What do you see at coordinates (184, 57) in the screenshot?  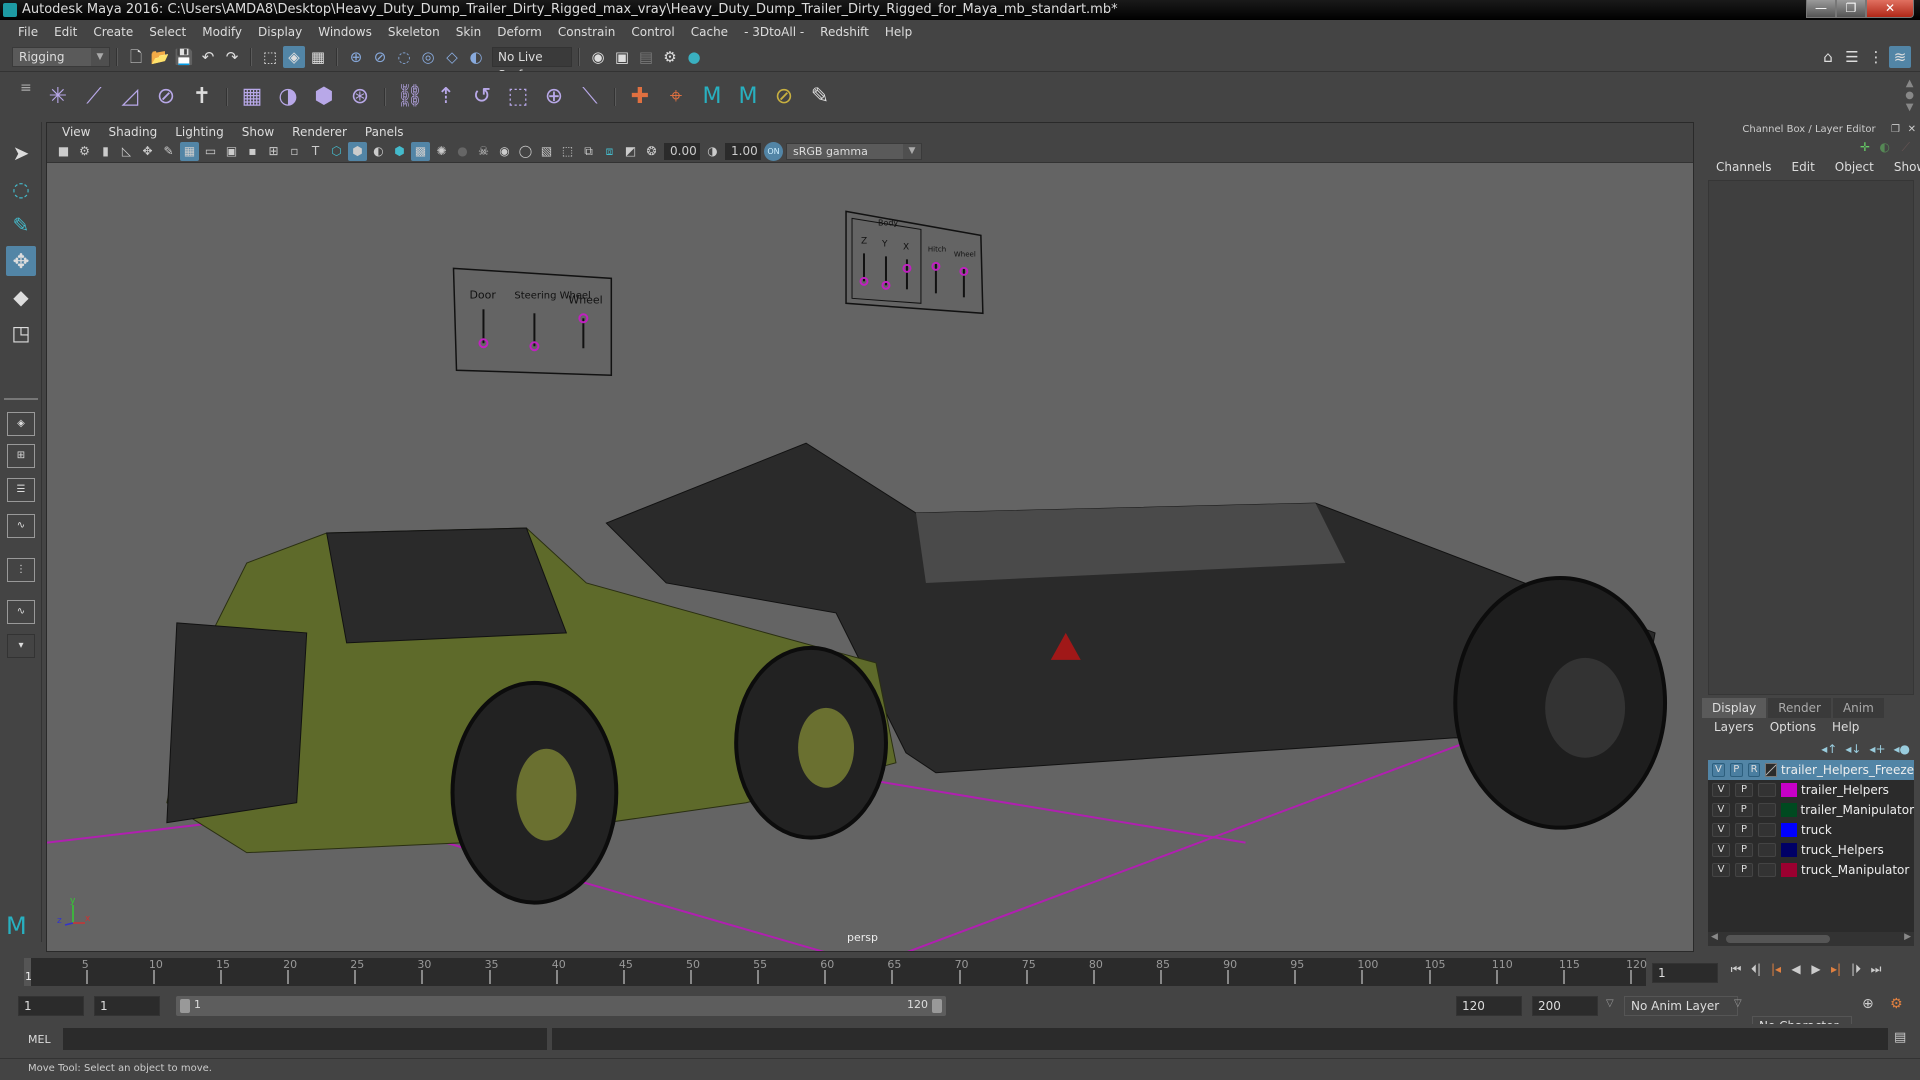 I see `save-scene-icon: 💾` at bounding box center [184, 57].